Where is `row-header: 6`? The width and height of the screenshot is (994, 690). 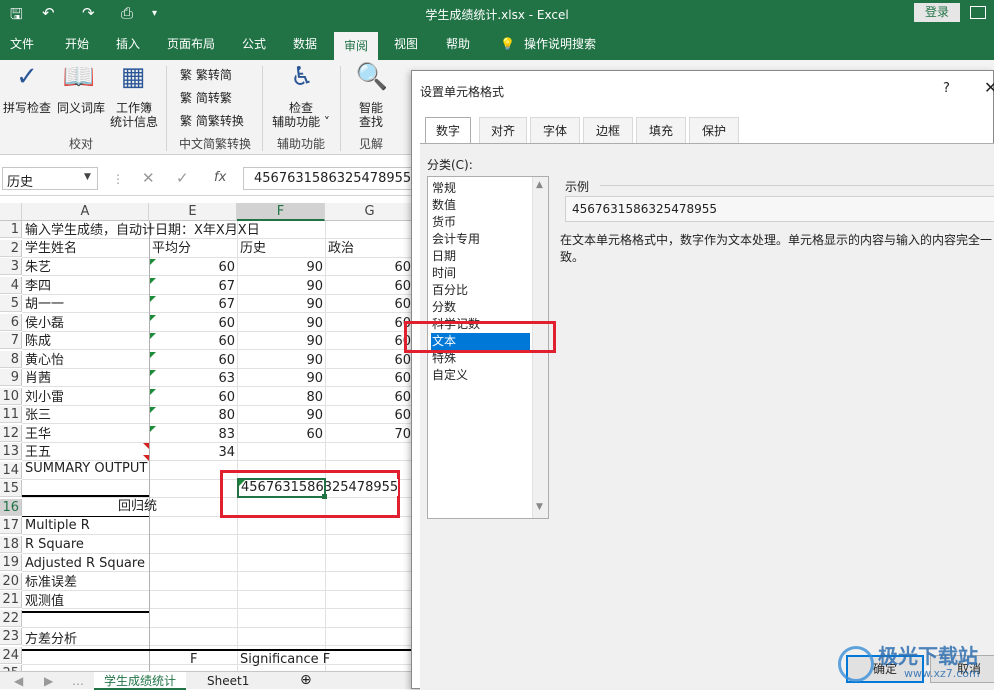 row-header: 6 is located at coordinates (11, 322).